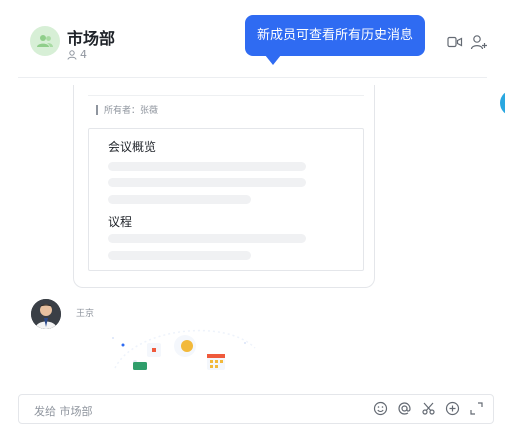  What do you see at coordinates (184, 349) in the screenshot?
I see `welcome-illustration` at bounding box center [184, 349].